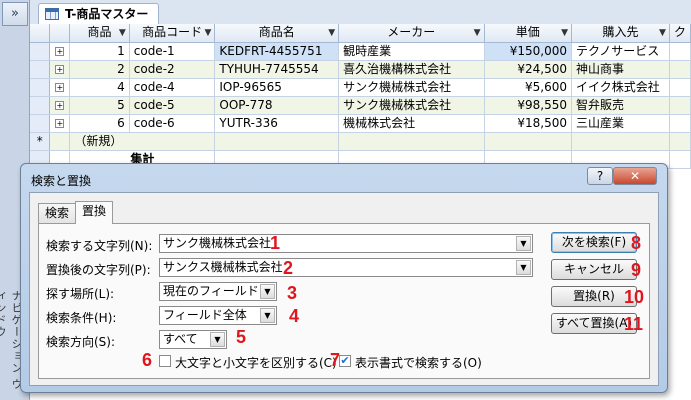  I want to click on look-in-select: 現在のフィールド ▼, so click(218, 291).